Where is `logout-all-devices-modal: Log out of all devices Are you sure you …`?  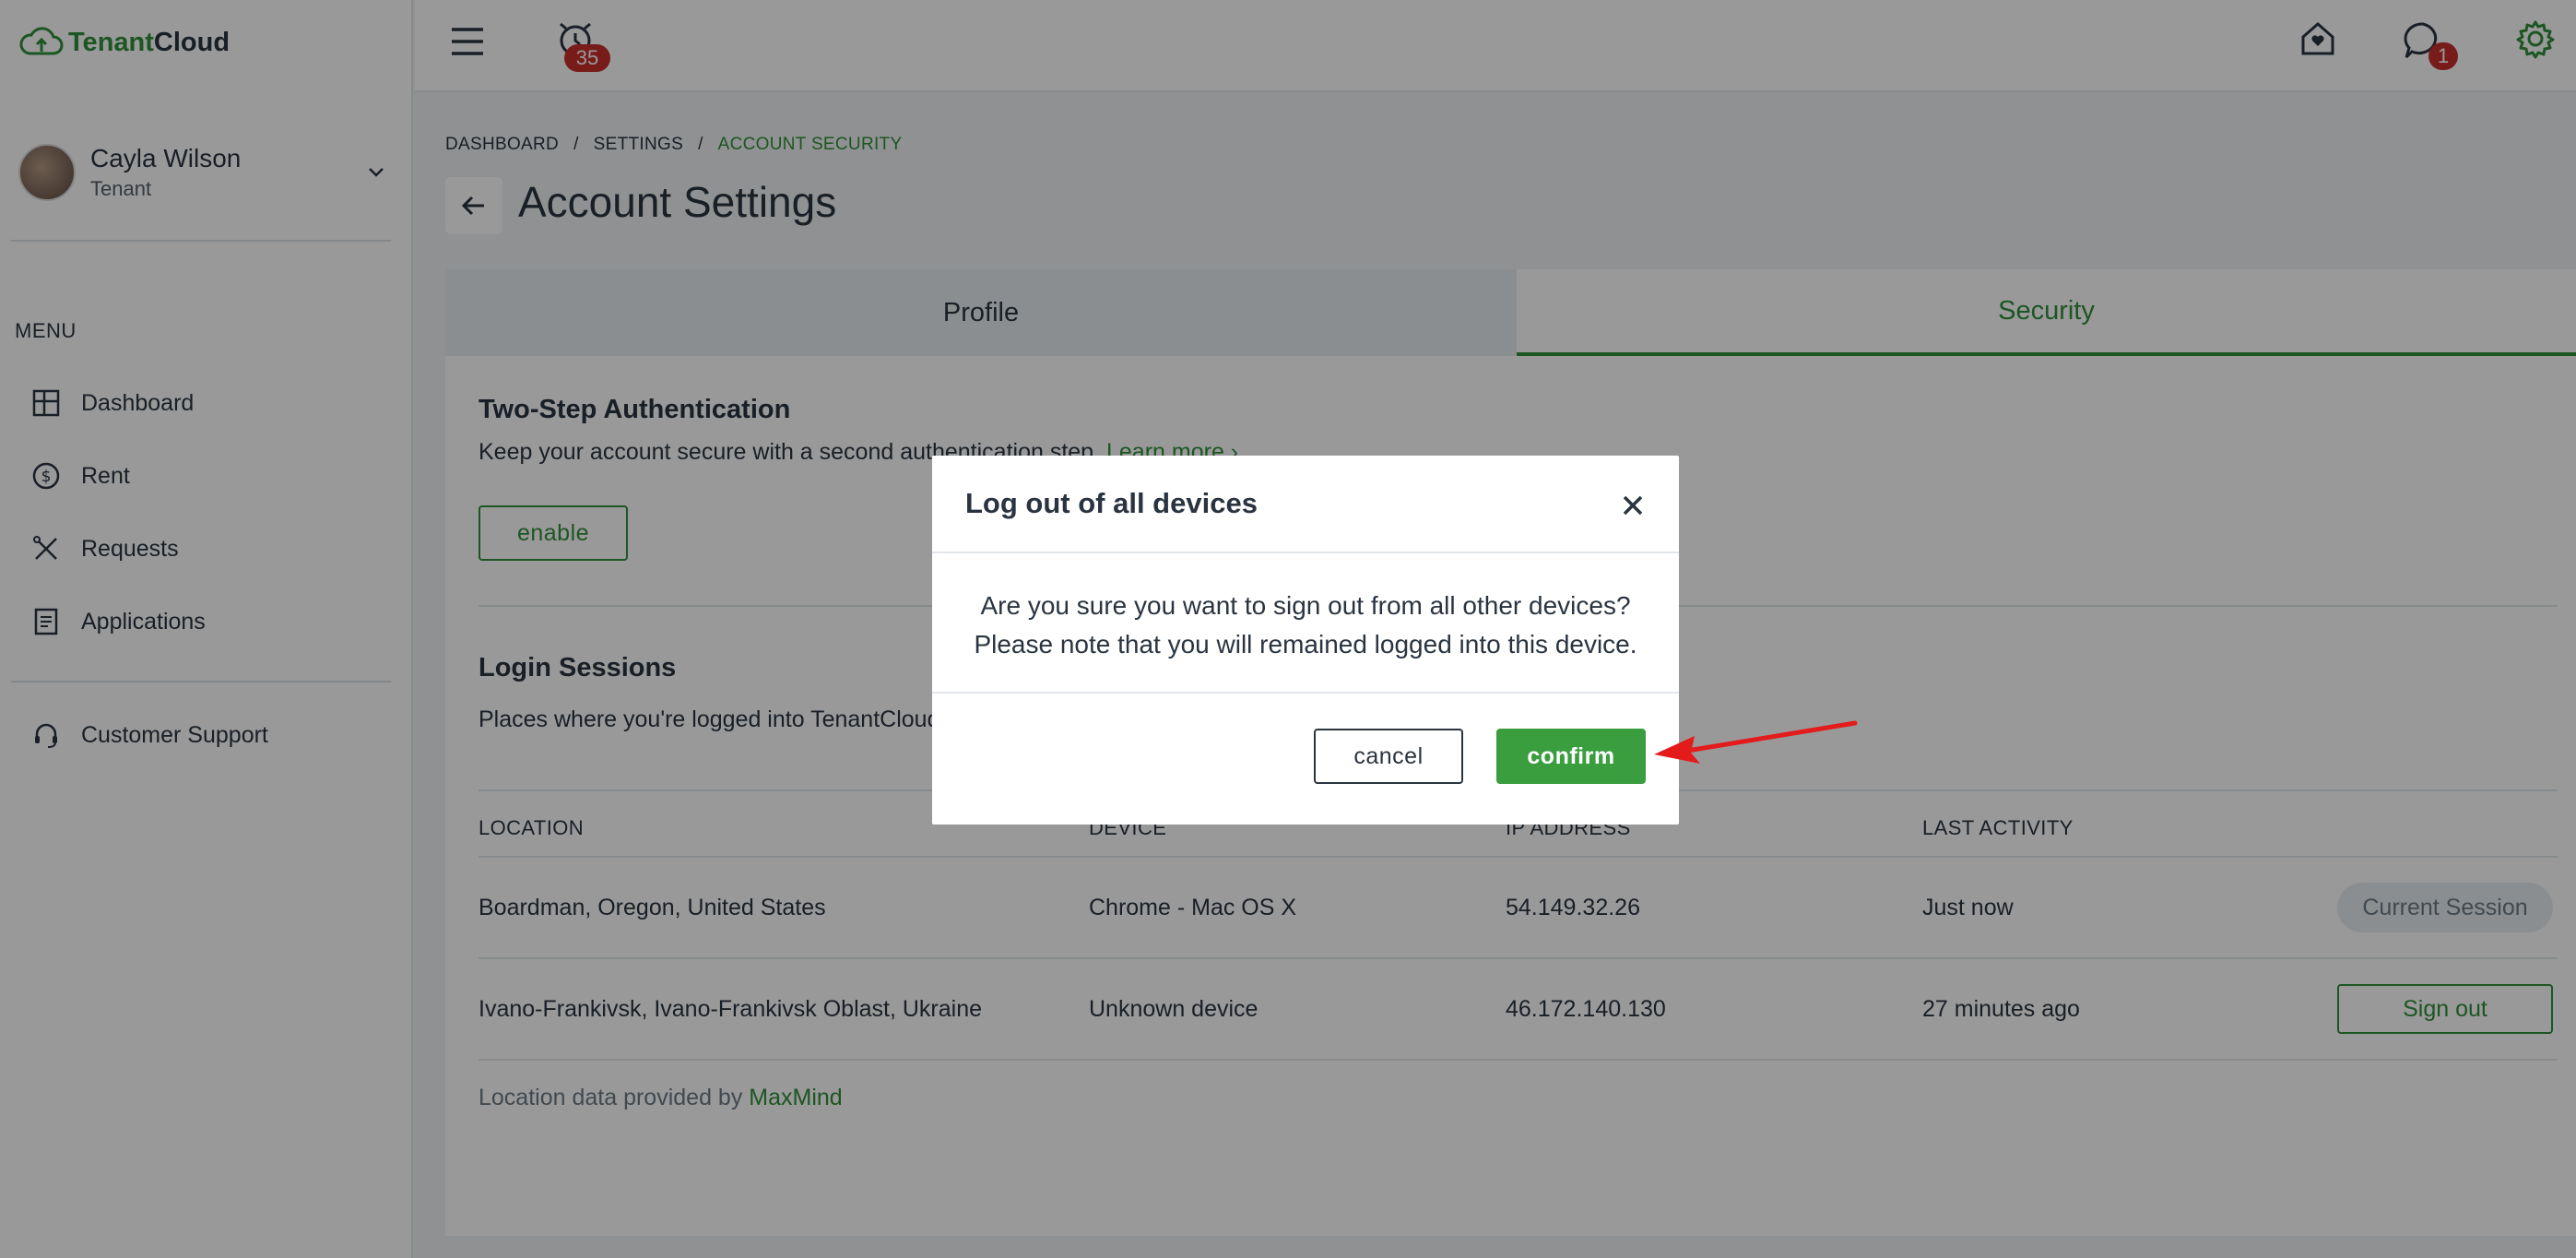
logout-all-devices-modal: Log out of all devices Are you sure you … is located at coordinates (1305, 640).